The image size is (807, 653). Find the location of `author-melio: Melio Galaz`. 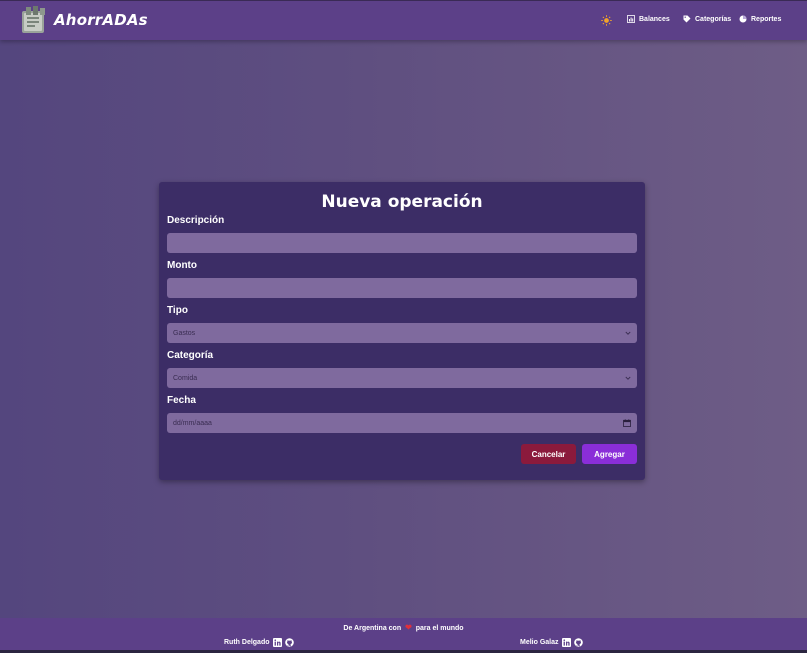

author-melio: Melio Galaz is located at coordinates (551, 642).